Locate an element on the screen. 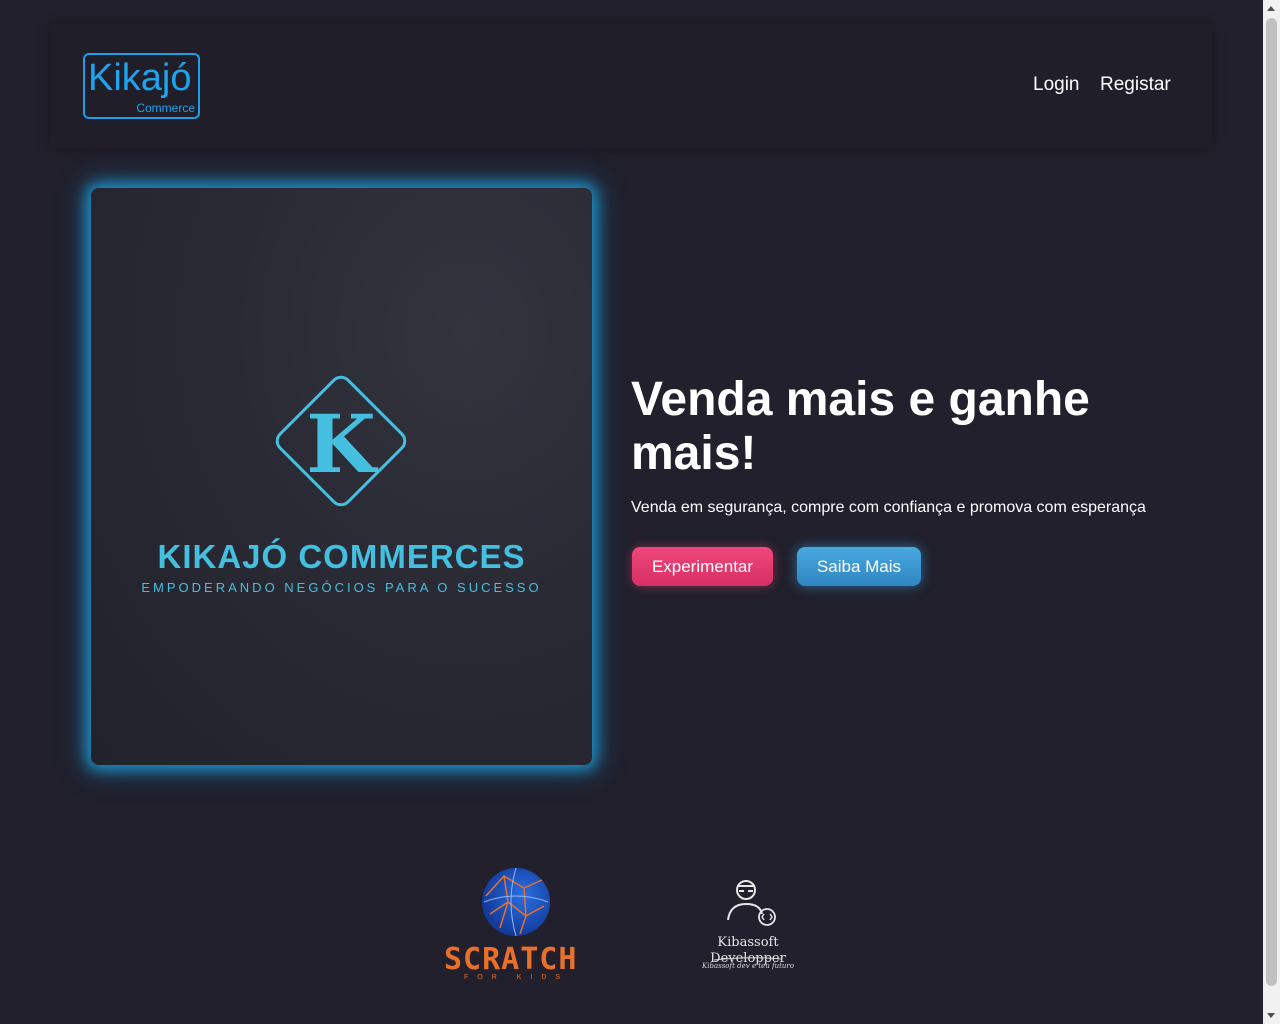 This screenshot has height=1024, width=1280. scrollbar-thumb is located at coordinates (1271, 502).